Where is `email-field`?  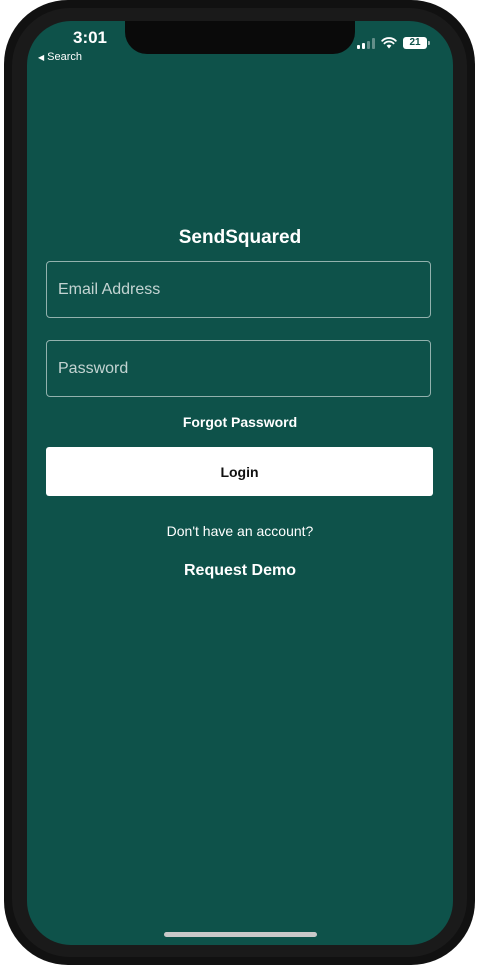
email-field is located at coordinates (238, 289).